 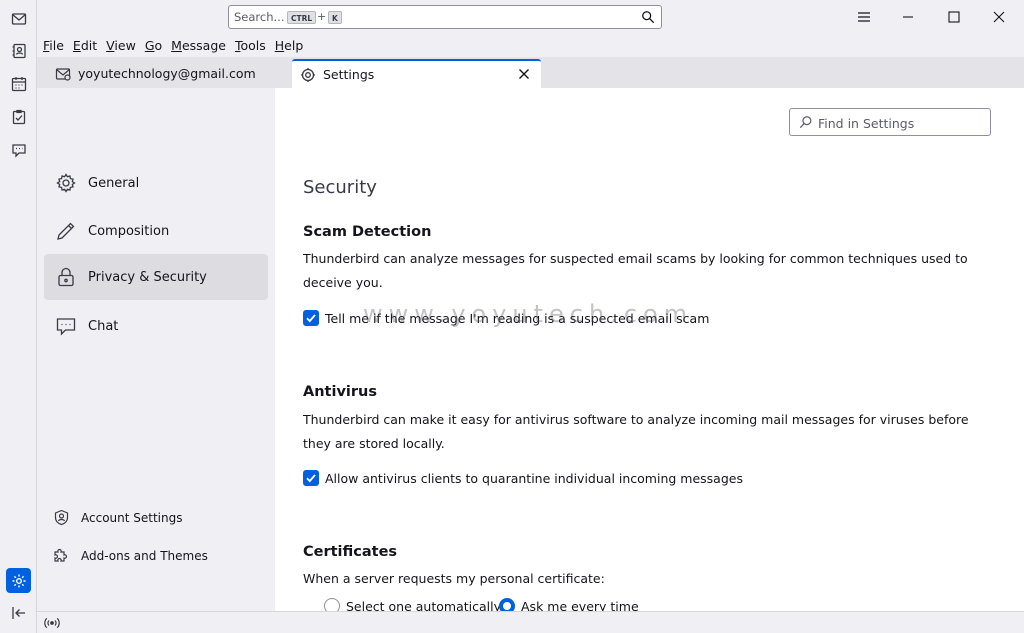 What do you see at coordinates (85, 45) in the screenshot?
I see `menu-edit: Edit` at bounding box center [85, 45].